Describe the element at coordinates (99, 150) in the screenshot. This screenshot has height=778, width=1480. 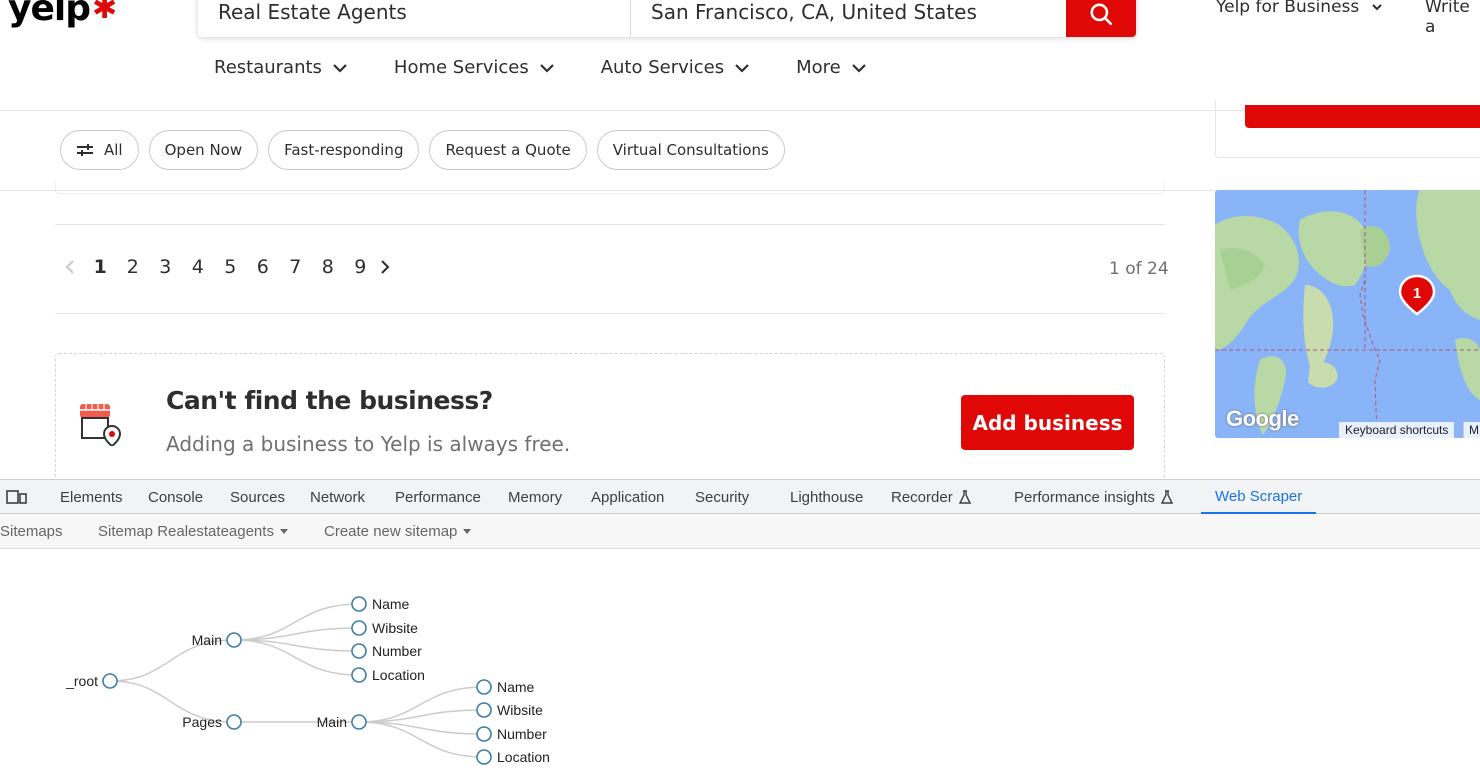
I see `filter-all: All` at that location.